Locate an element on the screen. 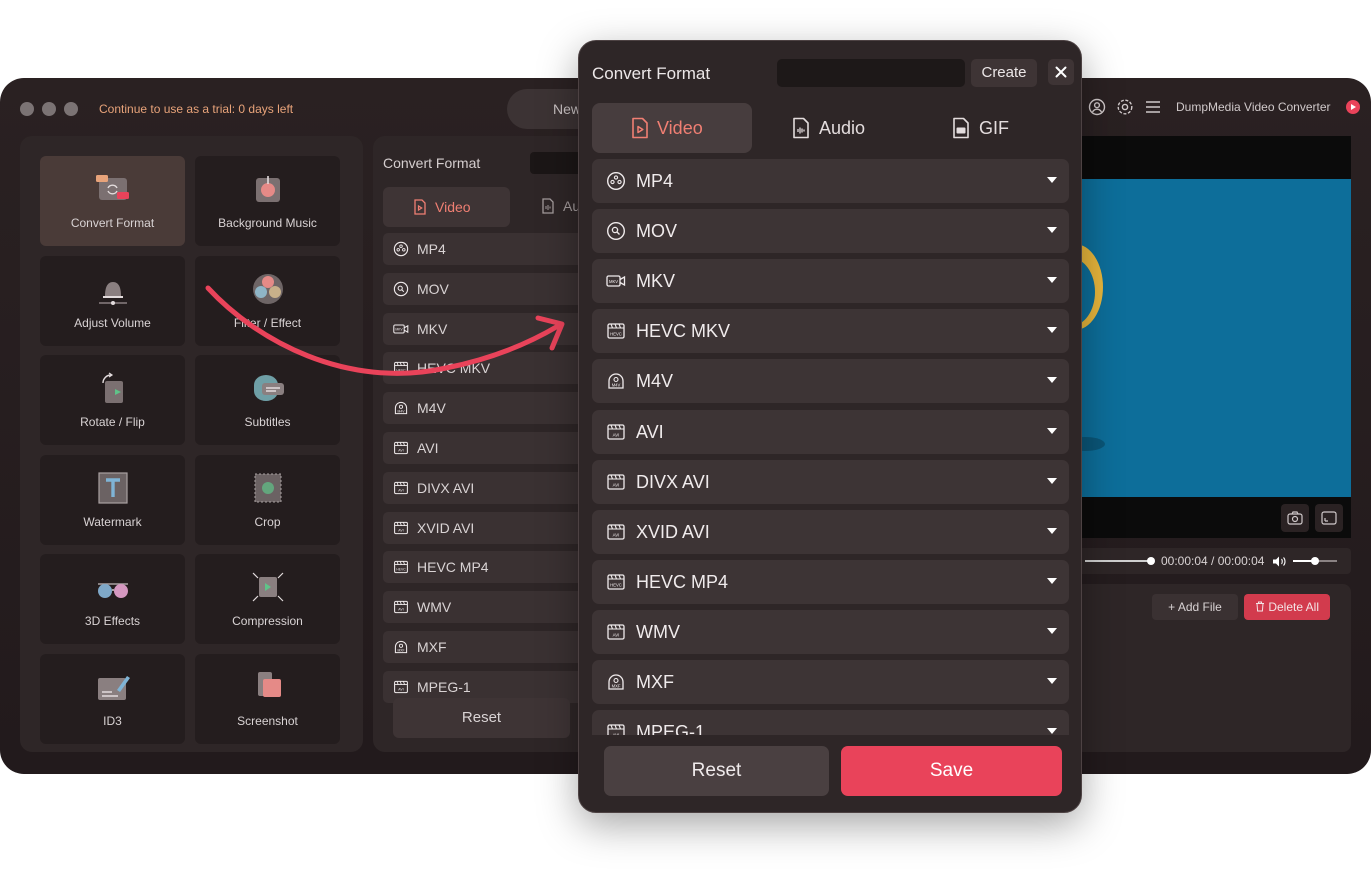 Image resolution: width=1371 pixels, height=870 pixels. format-row-mov: MOV is located at coordinates (830, 231).